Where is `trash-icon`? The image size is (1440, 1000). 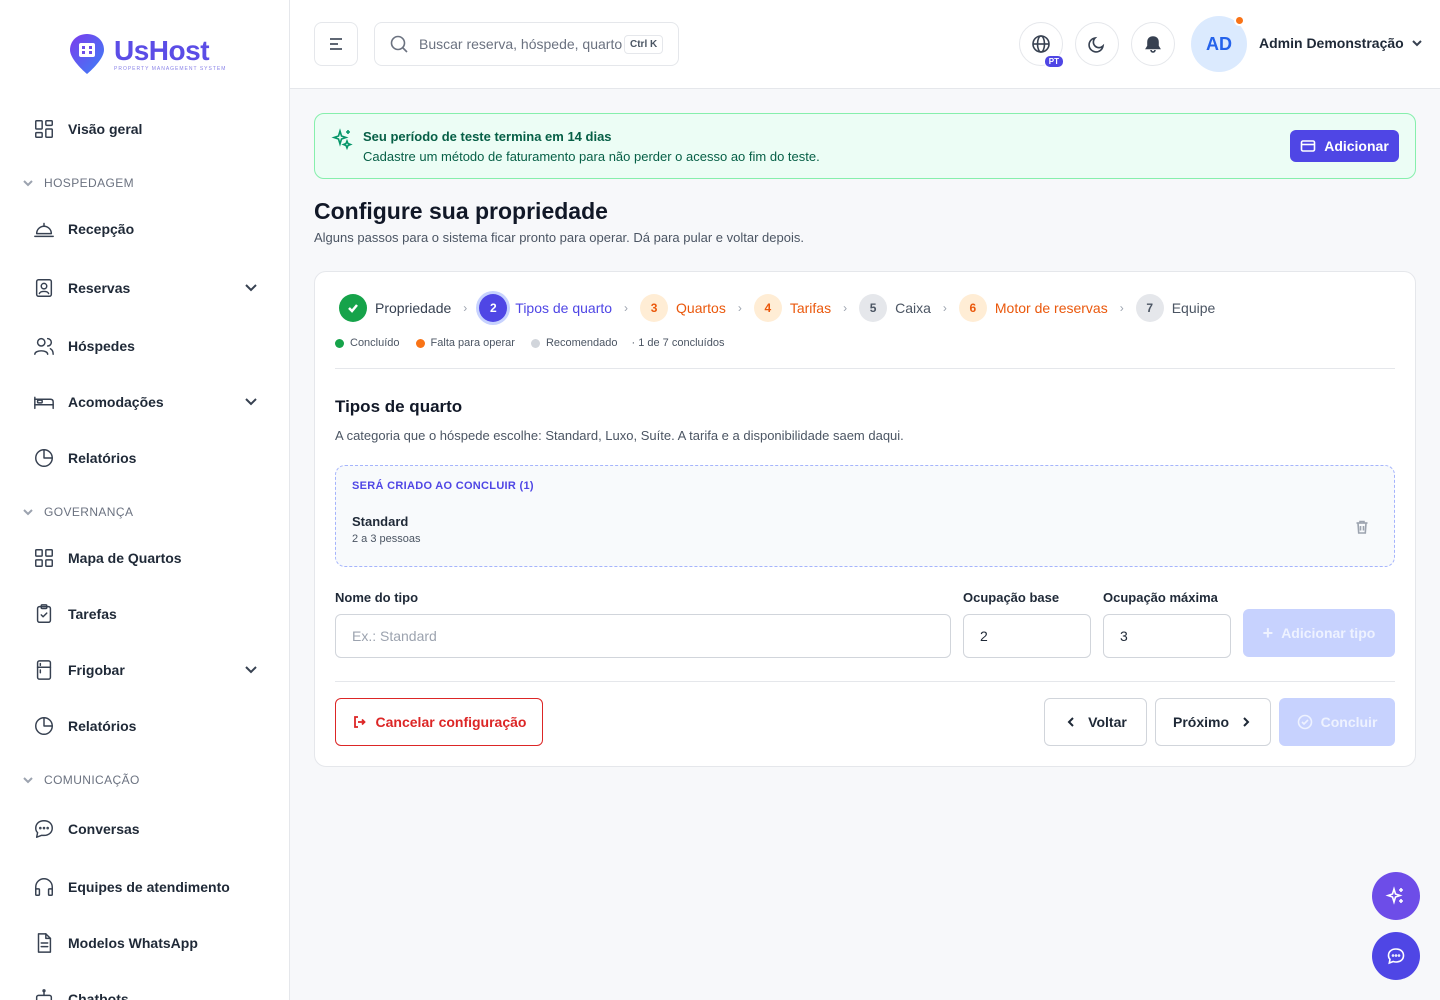
trash-icon is located at coordinates (1363, 528).